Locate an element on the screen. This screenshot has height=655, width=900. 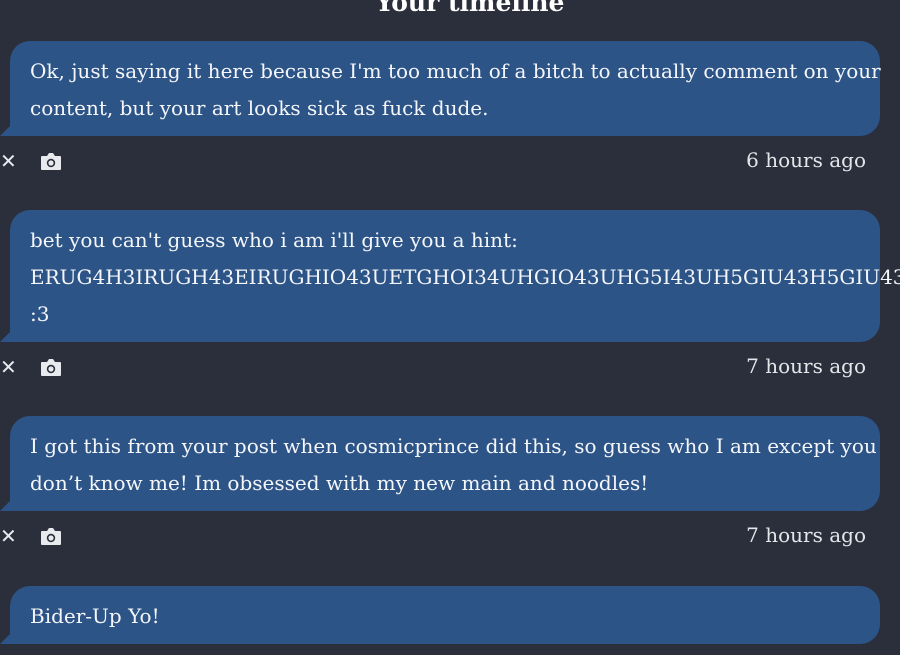
message-bubble: Bider-Up Yo! is located at coordinates (445, 615).